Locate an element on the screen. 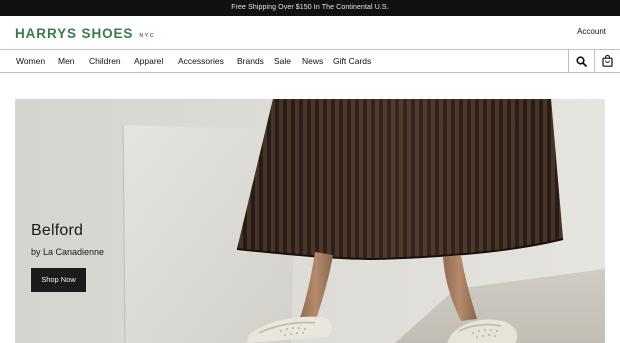 The height and width of the screenshot is (343, 620). logo-wordmark: HARRYS SHOES is located at coordinates (74, 33).